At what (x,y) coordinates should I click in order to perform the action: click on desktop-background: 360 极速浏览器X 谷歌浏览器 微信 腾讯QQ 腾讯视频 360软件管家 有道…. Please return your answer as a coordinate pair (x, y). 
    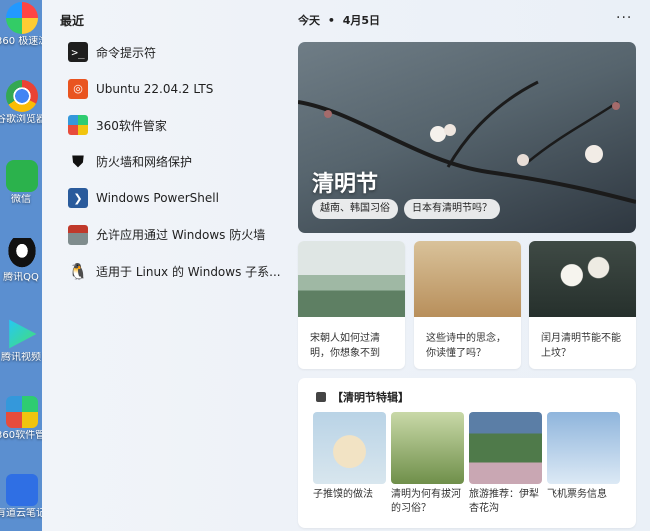
    Looking at the image, I should click on (21, 265).